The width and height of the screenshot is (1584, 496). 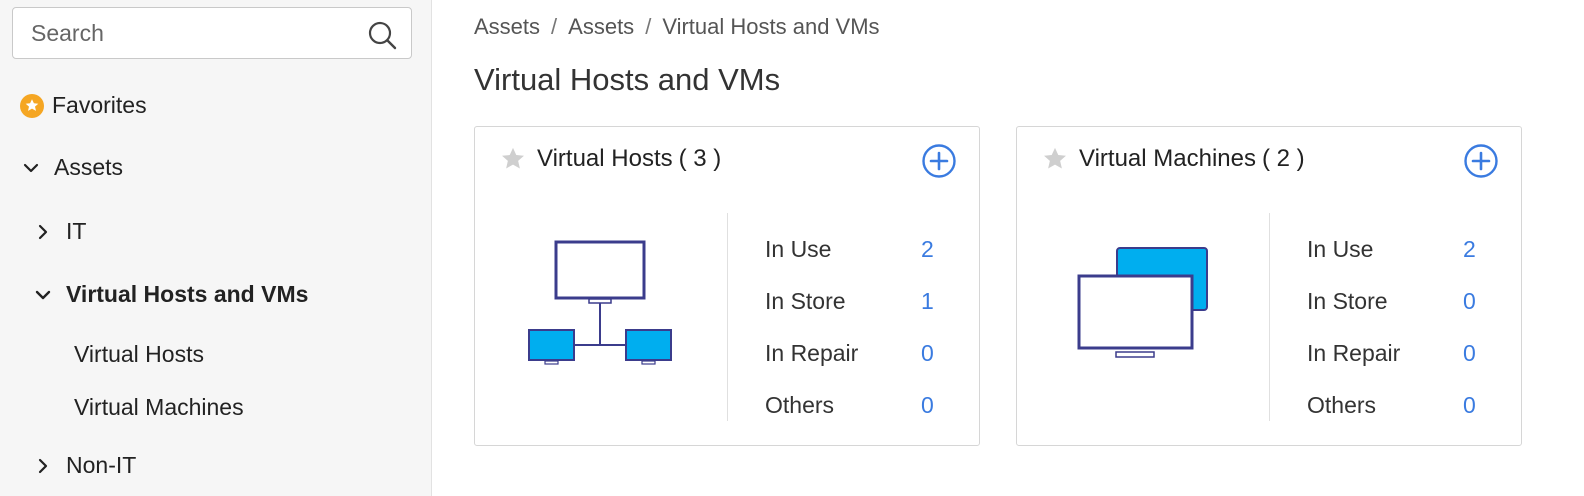 I want to click on sidebar-item-virtual-hosts-and-vms: Virtual Hosts and VMs, so click(x=170, y=294).